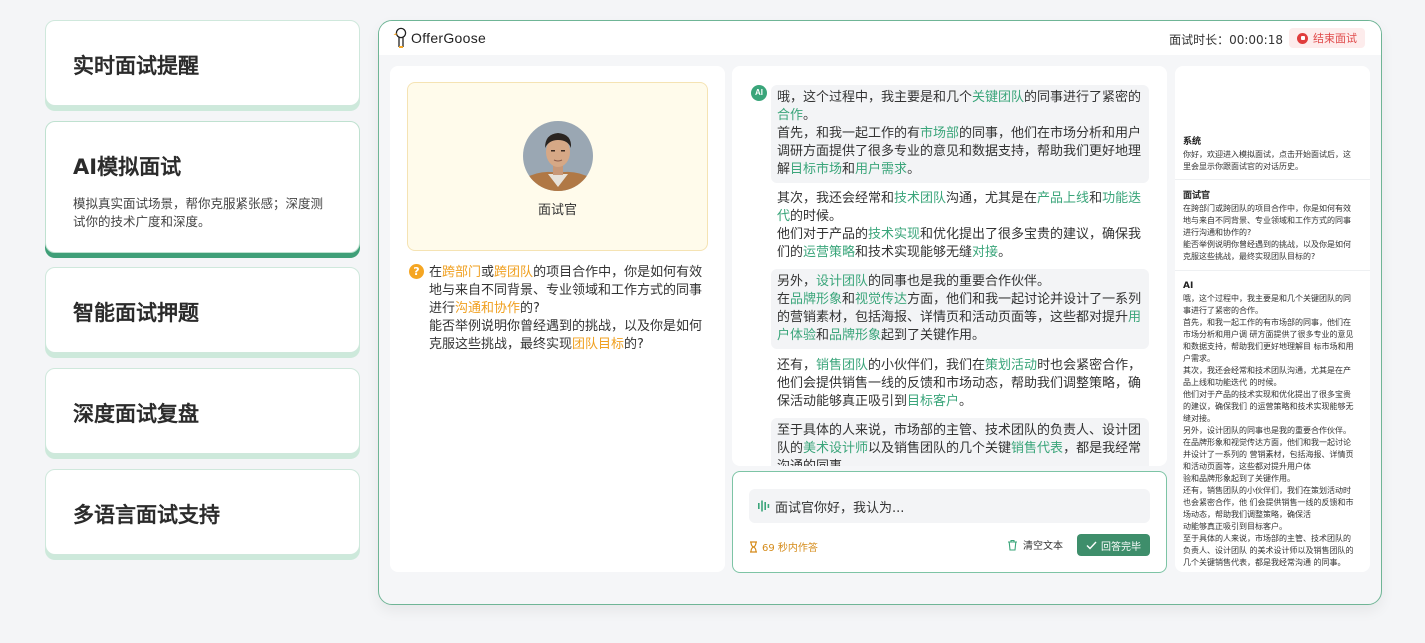 The width and height of the screenshot is (1425, 643). What do you see at coordinates (462, 272) in the screenshot?
I see `highlight-keyword: 跨部门` at bounding box center [462, 272].